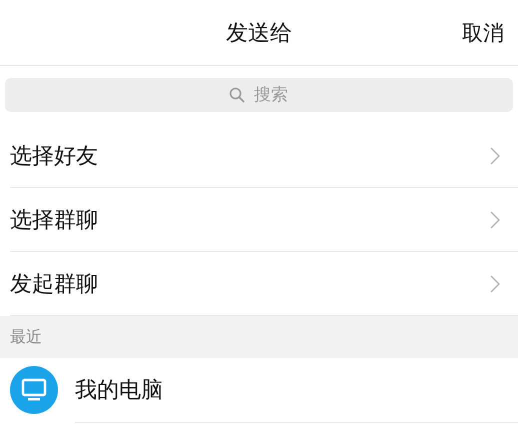 This screenshot has height=432, width=518. I want to click on section-heading: 最近, so click(26, 337).